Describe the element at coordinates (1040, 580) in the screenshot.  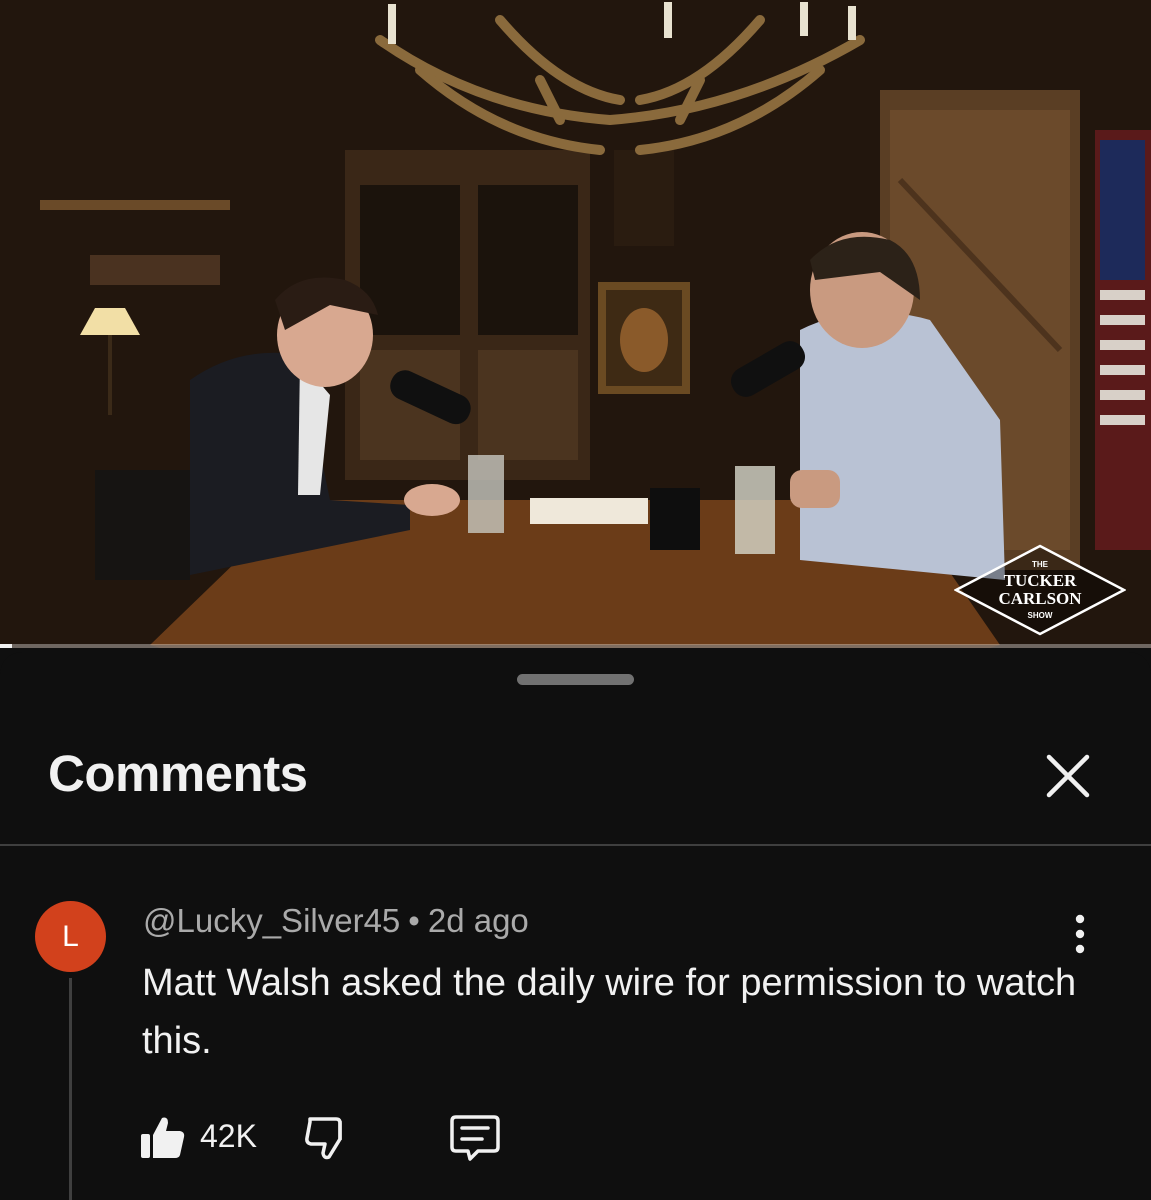
I see `logo-tucker: TUCKER` at that location.